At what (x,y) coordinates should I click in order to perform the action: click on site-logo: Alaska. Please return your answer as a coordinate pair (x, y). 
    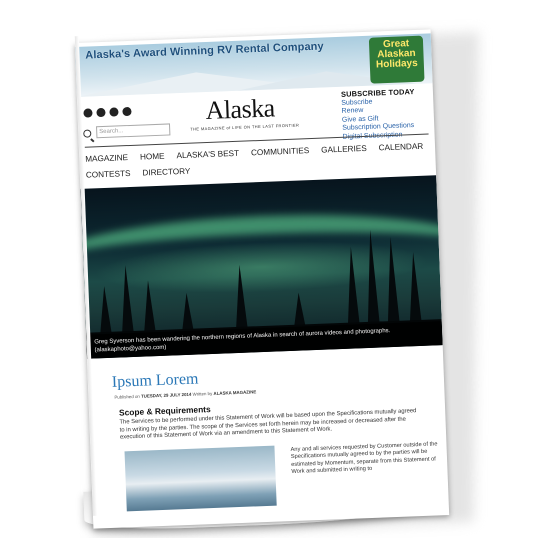
    Looking at the image, I should click on (240, 109).